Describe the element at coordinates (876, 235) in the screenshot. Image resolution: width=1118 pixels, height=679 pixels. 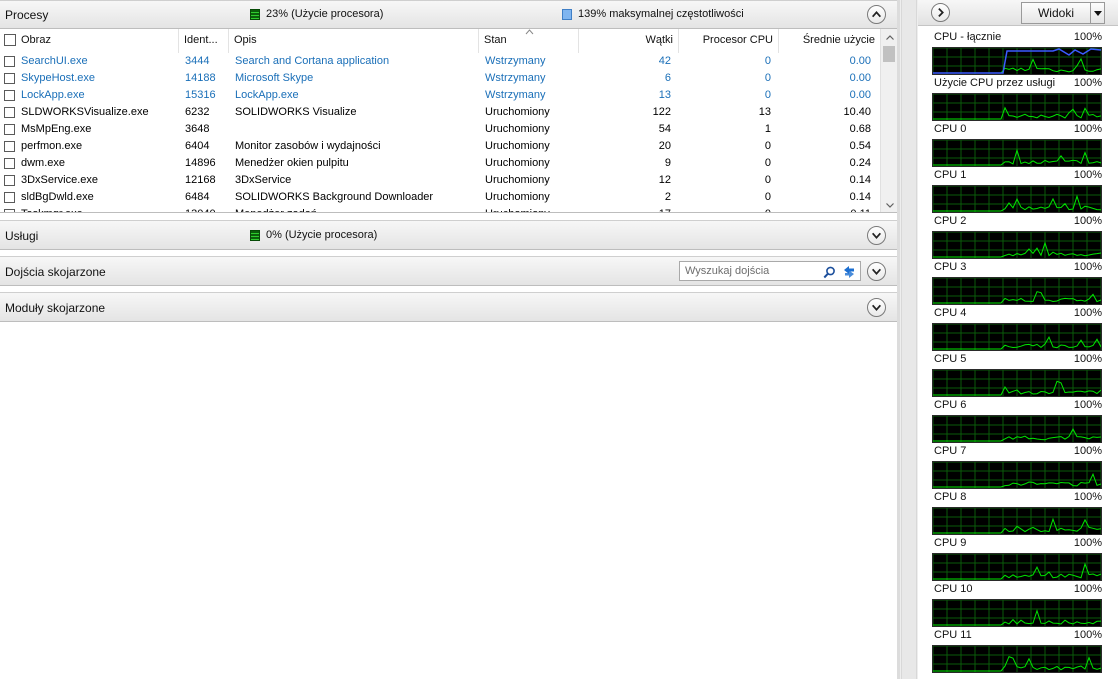
I see `services-expand-button` at that location.